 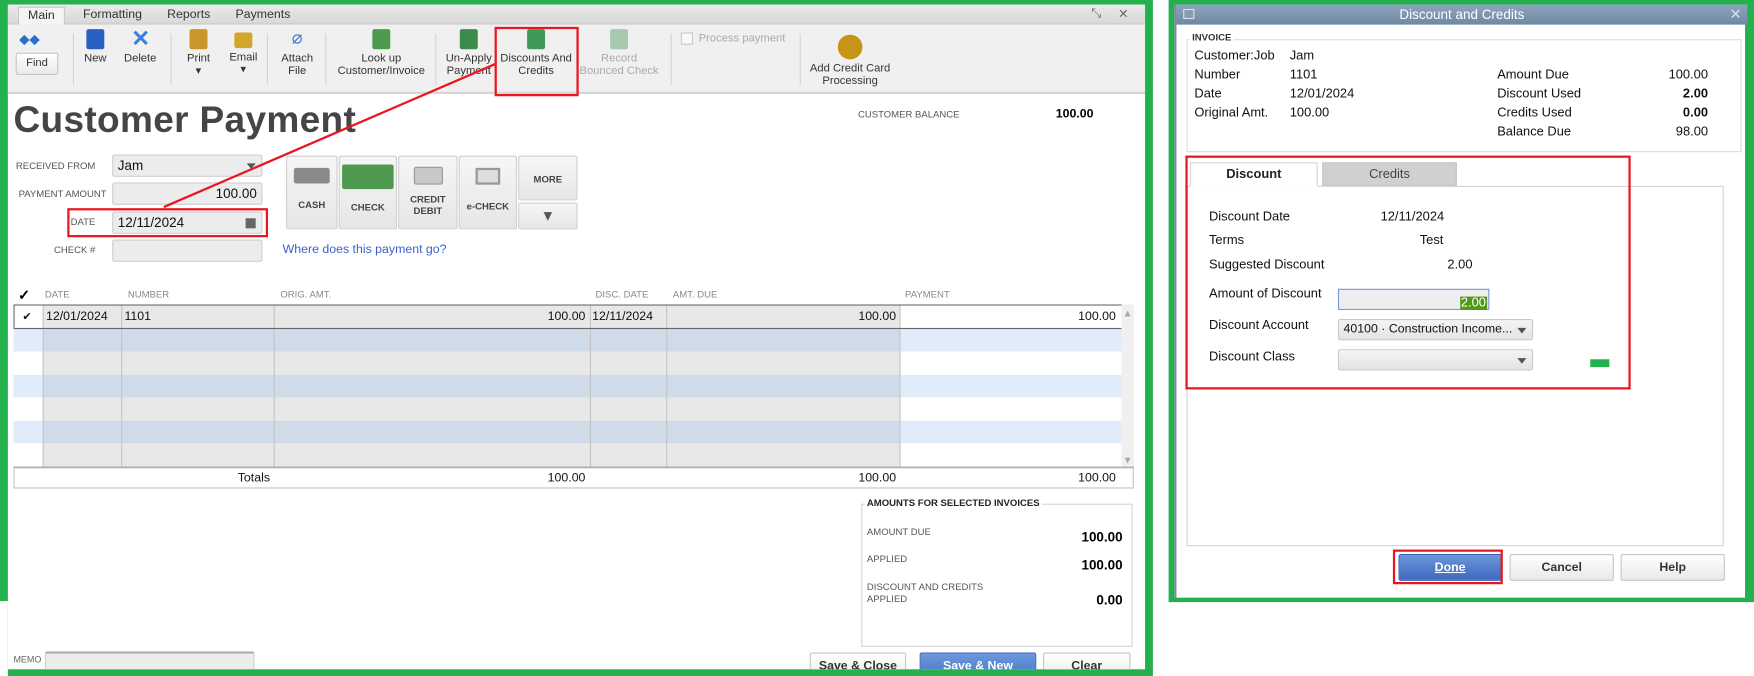 What do you see at coordinates (1211, 37) in the screenshot?
I see `invoice-group-label: INVOICE` at bounding box center [1211, 37].